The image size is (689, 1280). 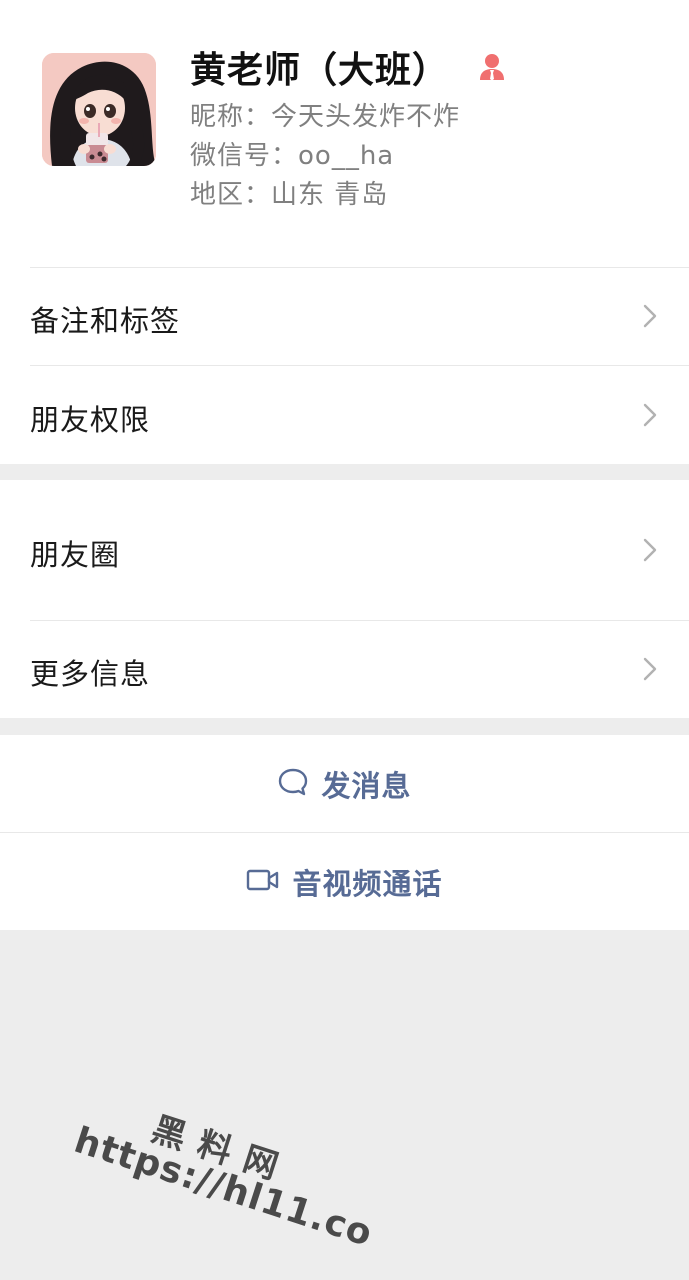 I want to click on video-call-button: 音视频通话, so click(x=344, y=881).